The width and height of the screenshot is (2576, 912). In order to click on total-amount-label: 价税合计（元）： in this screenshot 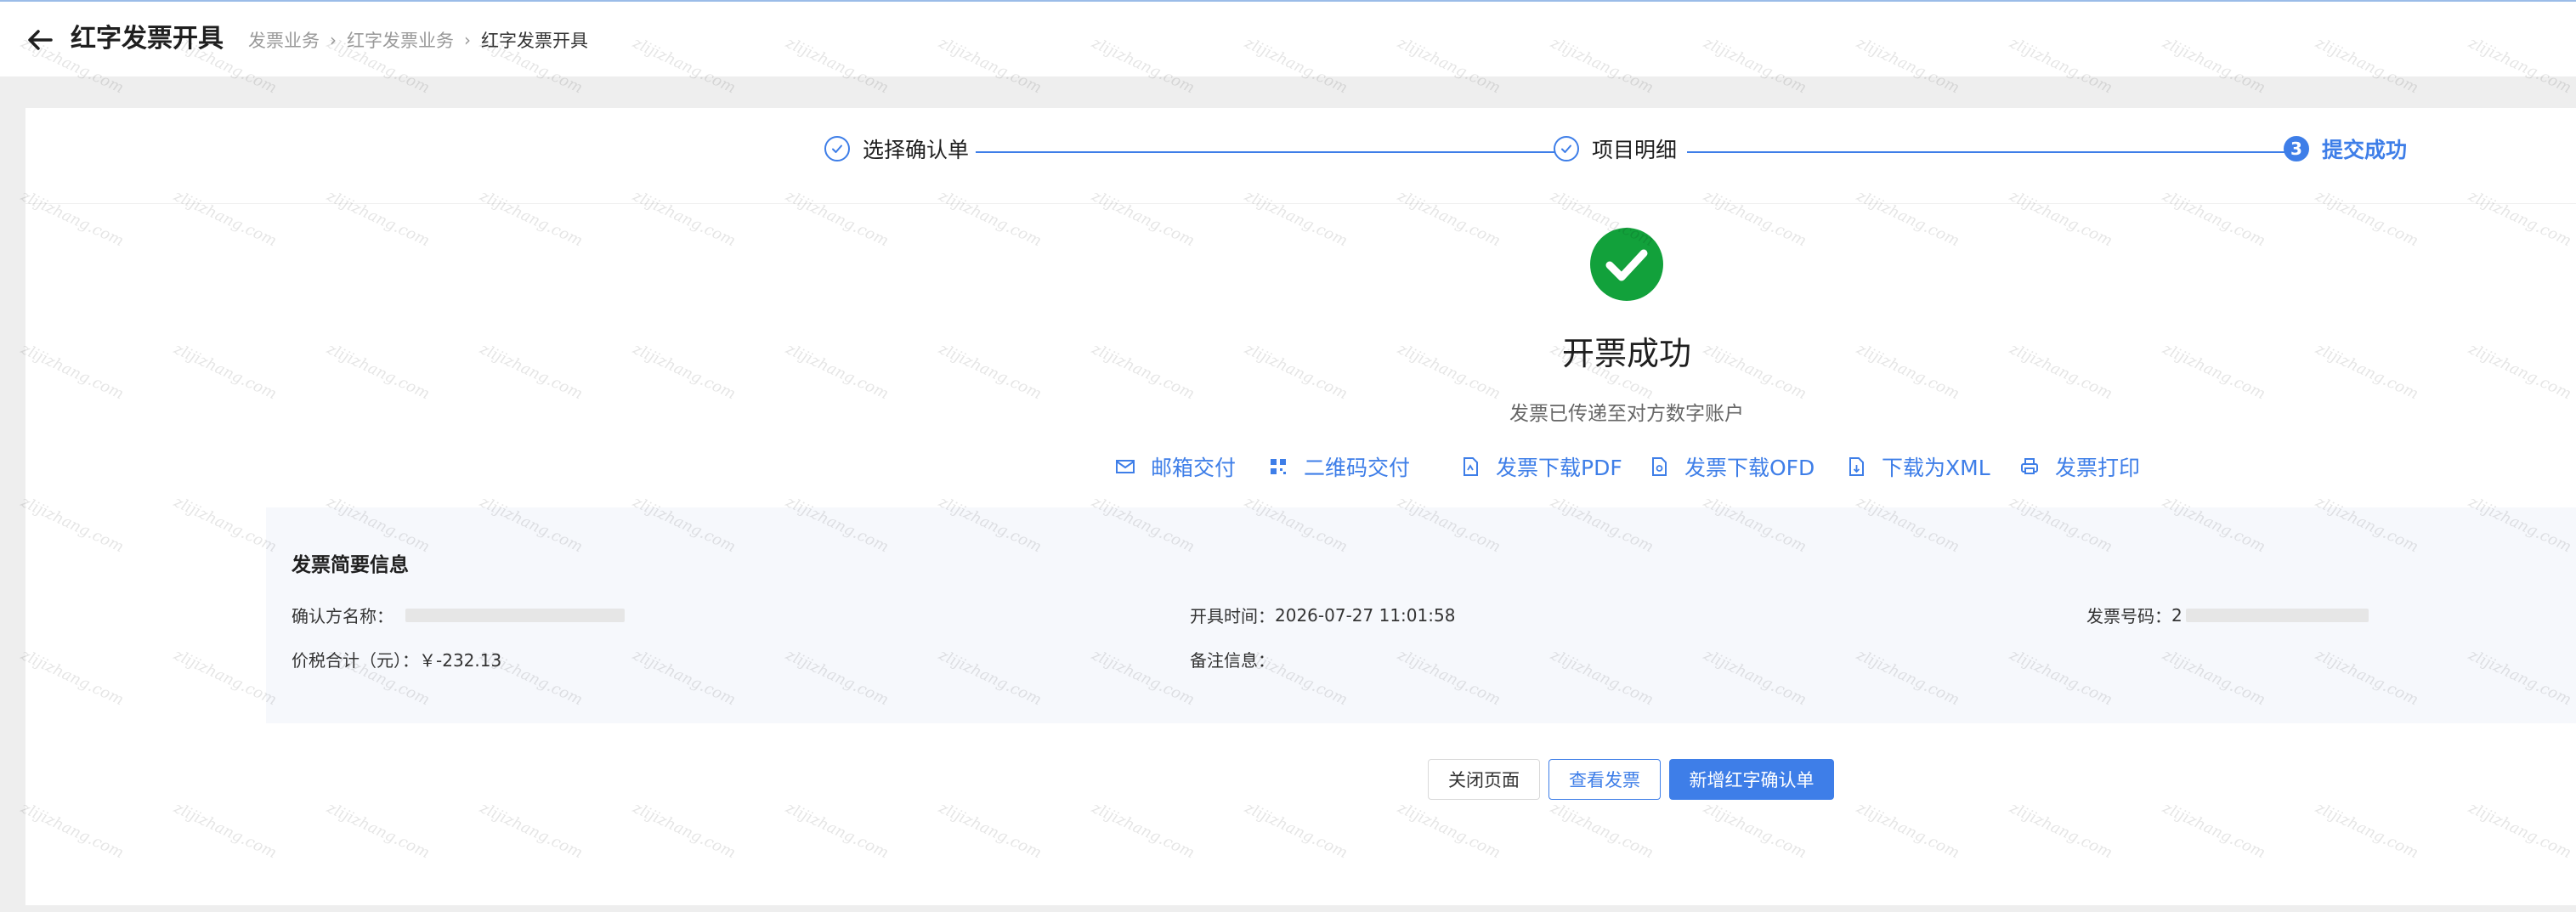, I will do `click(355, 660)`.